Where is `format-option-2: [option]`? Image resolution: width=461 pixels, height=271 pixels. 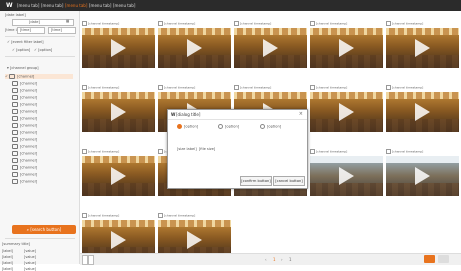 format-option-2: [option] is located at coordinates (228, 126).